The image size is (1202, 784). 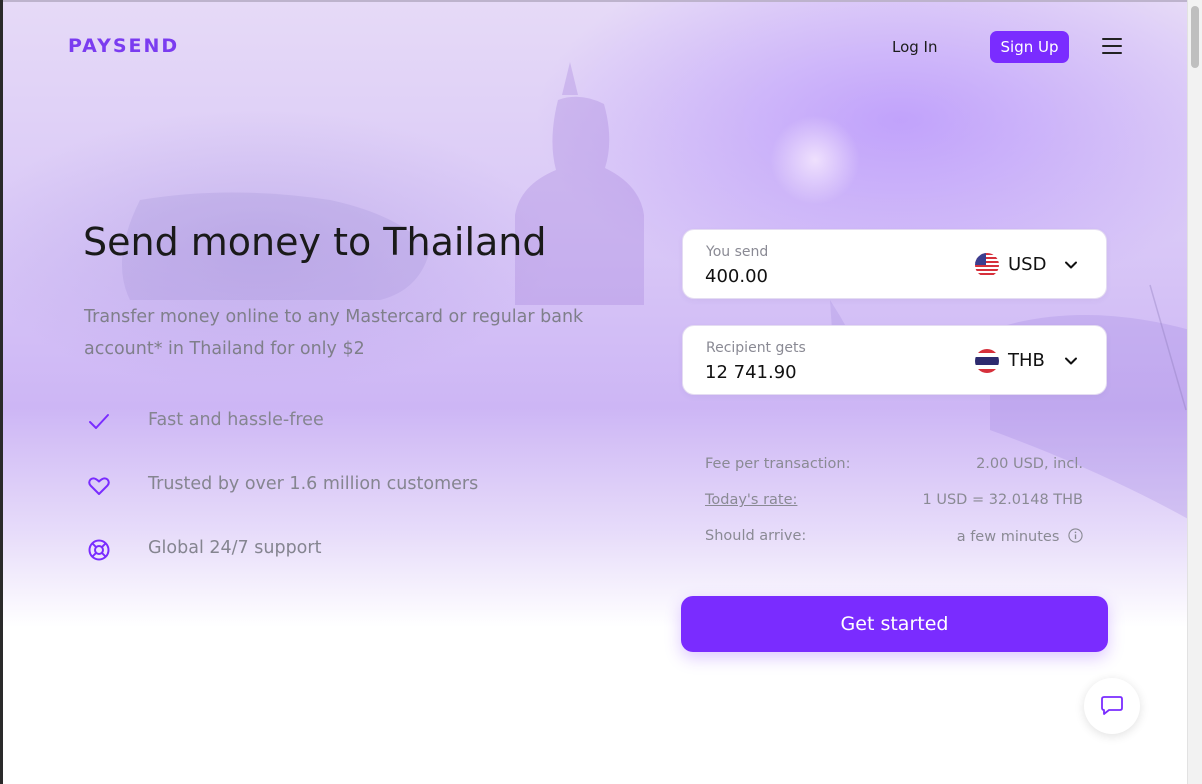 What do you see at coordinates (1002, 500) in the screenshot?
I see `rate-value: 1 USD = 32.0148 THB` at bounding box center [1002, 500].